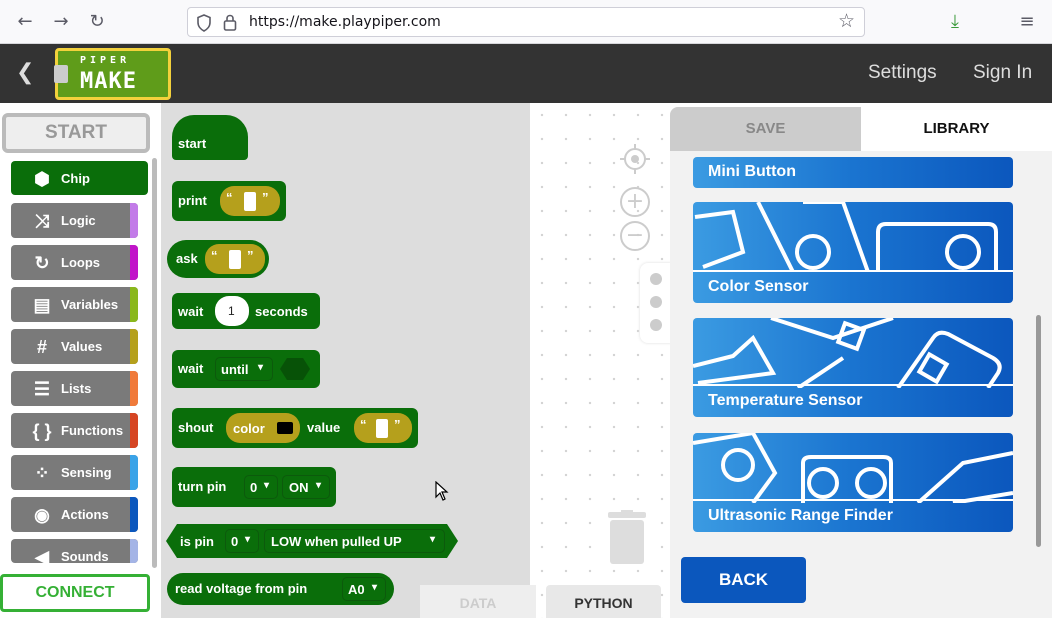 This screenshot has height=618, width=1052. Describe the element at coordinates (765, 129) in the screenshot. I see `tab-save: SAVE` at that location.